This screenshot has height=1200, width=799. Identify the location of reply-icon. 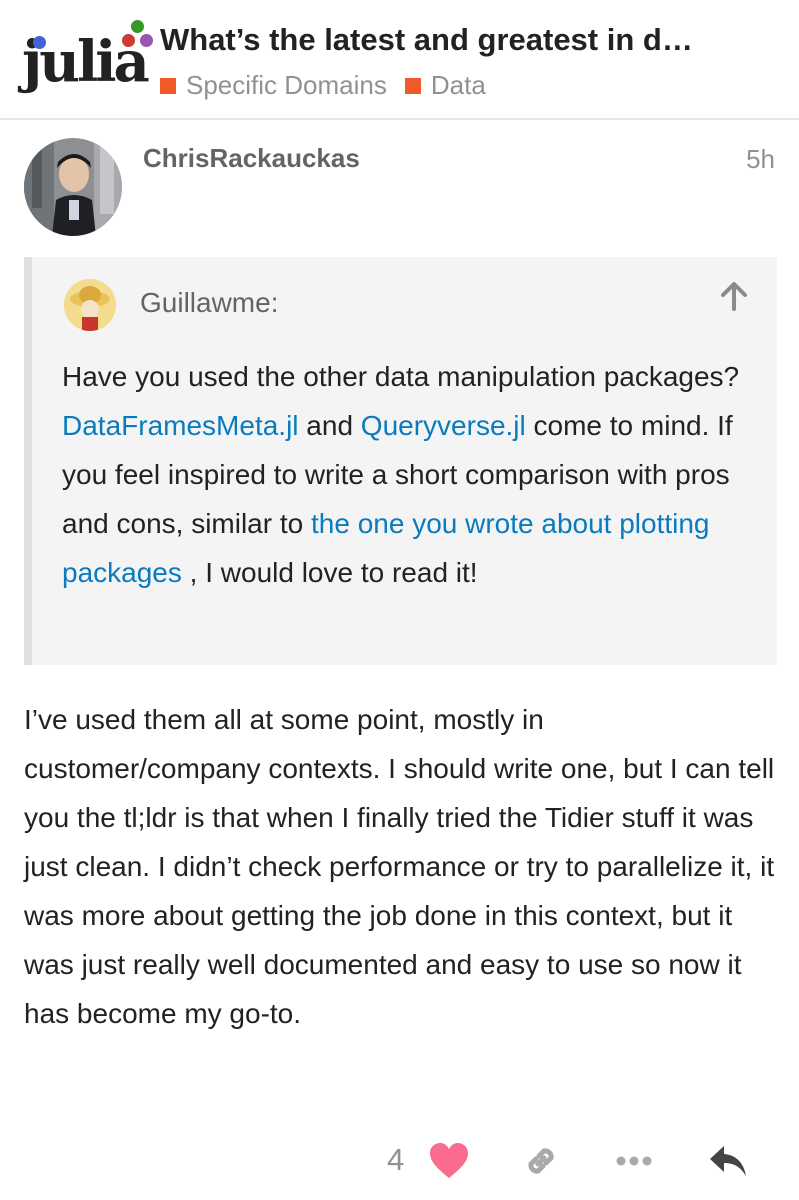
(729, 1161).